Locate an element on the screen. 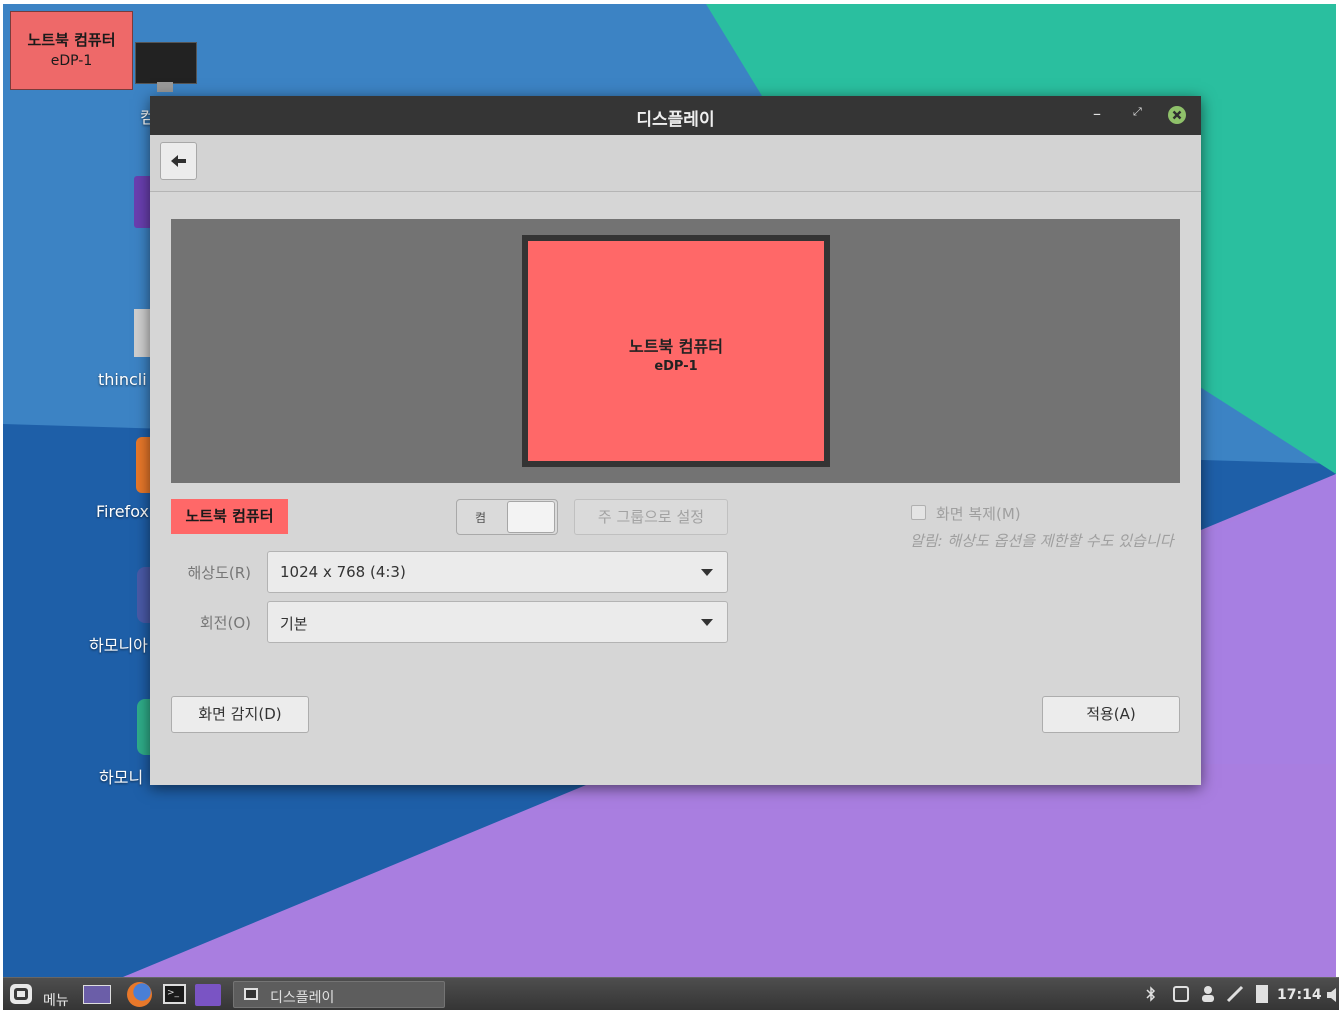 The image size is (1339, 1010). window-title: 디스플레이 is located at coordinates (675, 120).